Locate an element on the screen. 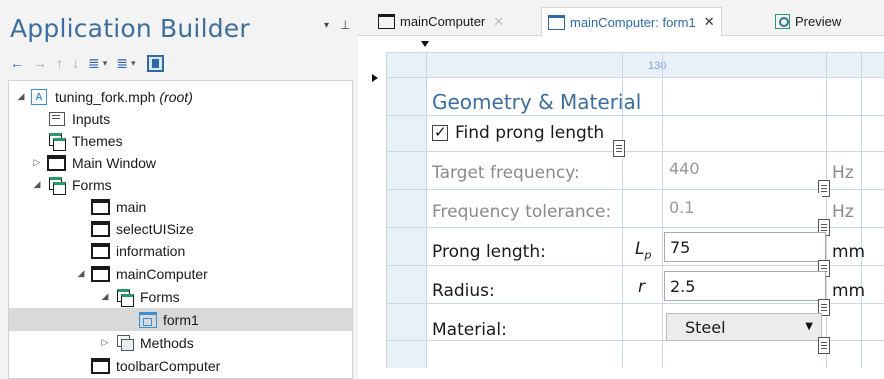 Image resolution: width=884 pixels, height=379 pixels. inputs-icon is located at coordinates (56, 118).